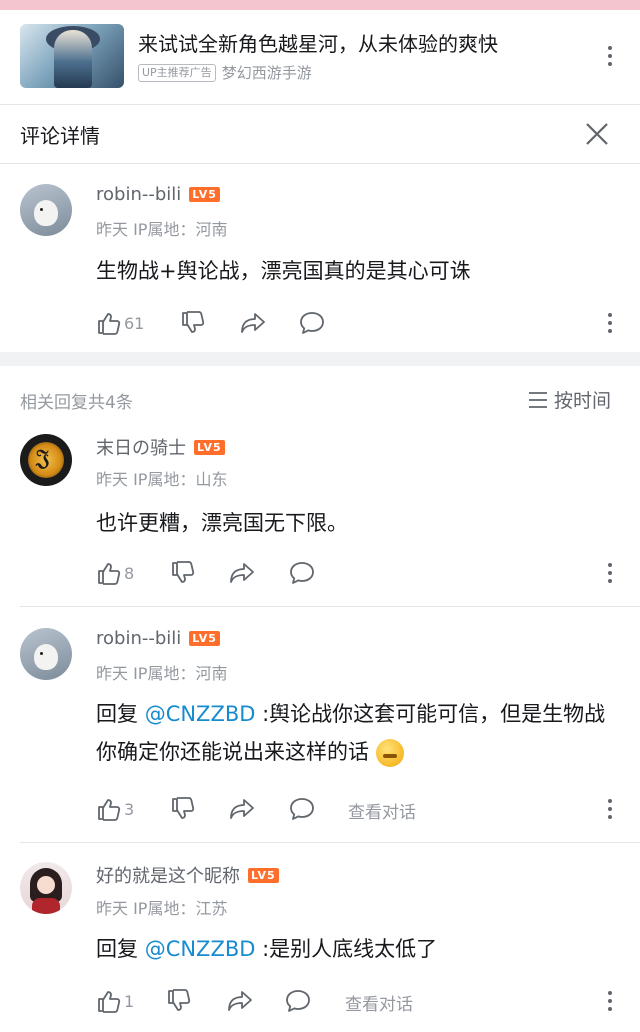 The height and width of the screenshot is (1032, 640). I want to click on reply-meta: 昨天 IP属地：河南, so click(162, 673).